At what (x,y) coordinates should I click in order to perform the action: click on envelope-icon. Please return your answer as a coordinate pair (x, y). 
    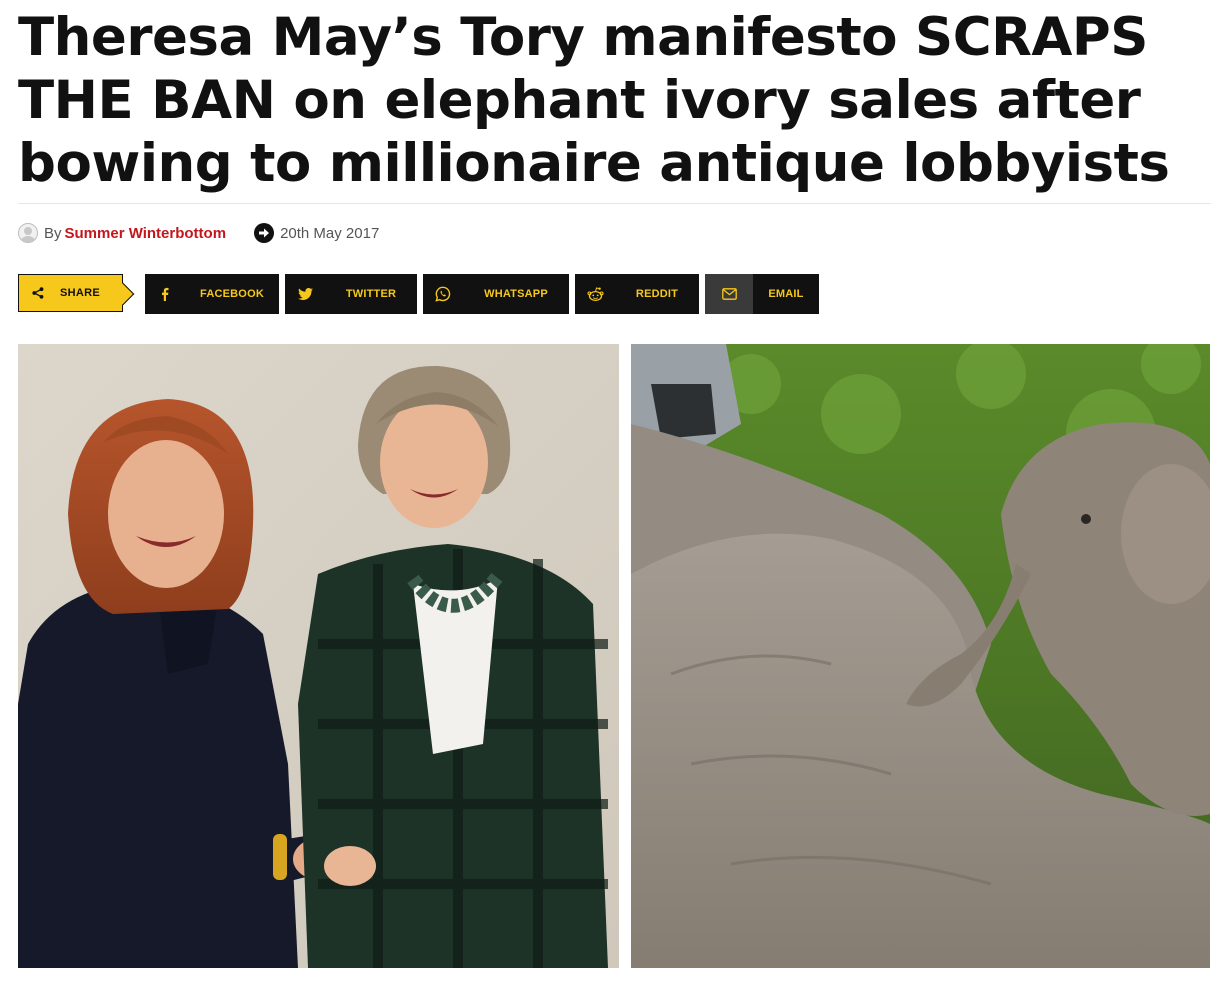
    Looking at the image, I should click on (729, 294).